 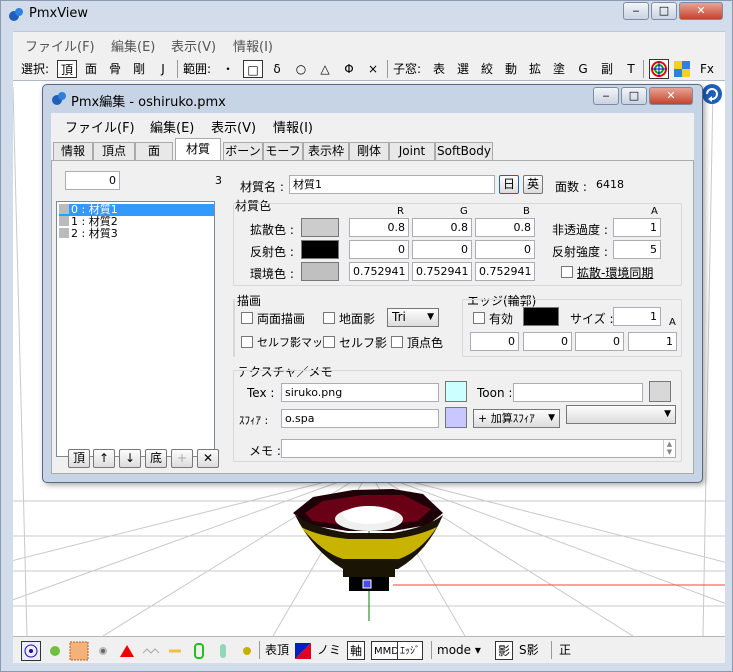 What do you see at coordinates (456, 391) in the screenshot?
I see `tex-preview-swatch` at bounding box center [456, 391].